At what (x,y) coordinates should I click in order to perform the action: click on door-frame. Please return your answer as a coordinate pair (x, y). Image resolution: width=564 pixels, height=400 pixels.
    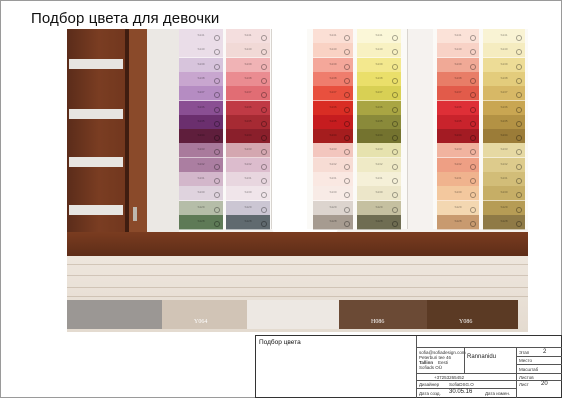
    Looking at the image, I should click on (138, 131).